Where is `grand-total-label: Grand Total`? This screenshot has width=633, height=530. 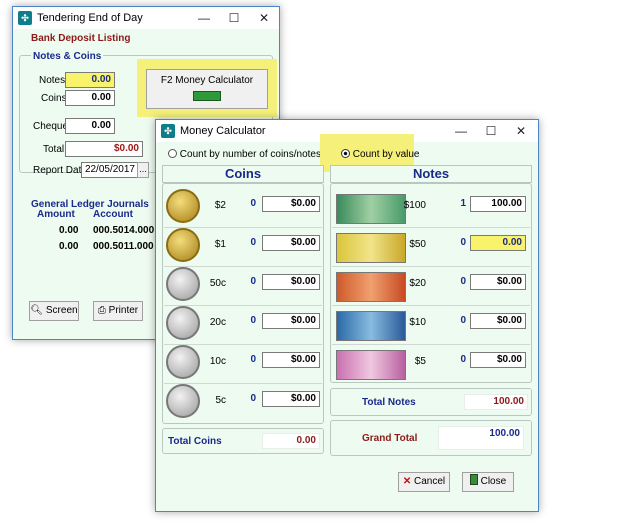
grand-total-label: Grand Total is located at coordinates (390, 438).